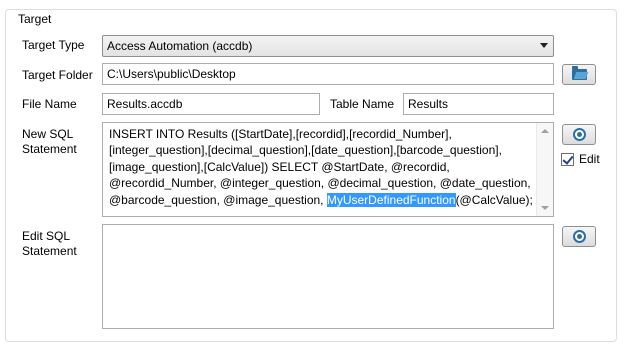 This screenshot has width=624, height=347. What do you see at coordinates (49, 149) in the screenshot?
I see `new-sql-label-line2: Statement` at bounding box center [49, 149].